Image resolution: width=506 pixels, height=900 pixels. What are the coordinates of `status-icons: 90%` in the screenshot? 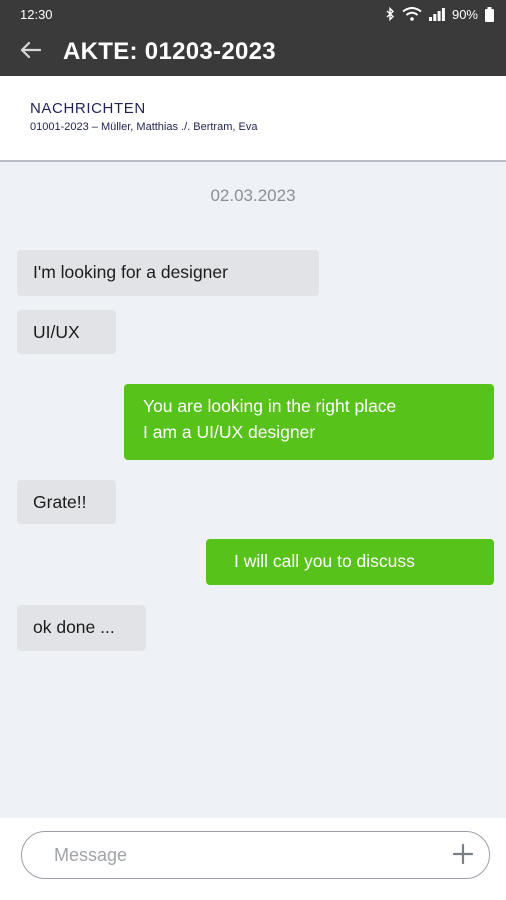 It's located at (440, 14).